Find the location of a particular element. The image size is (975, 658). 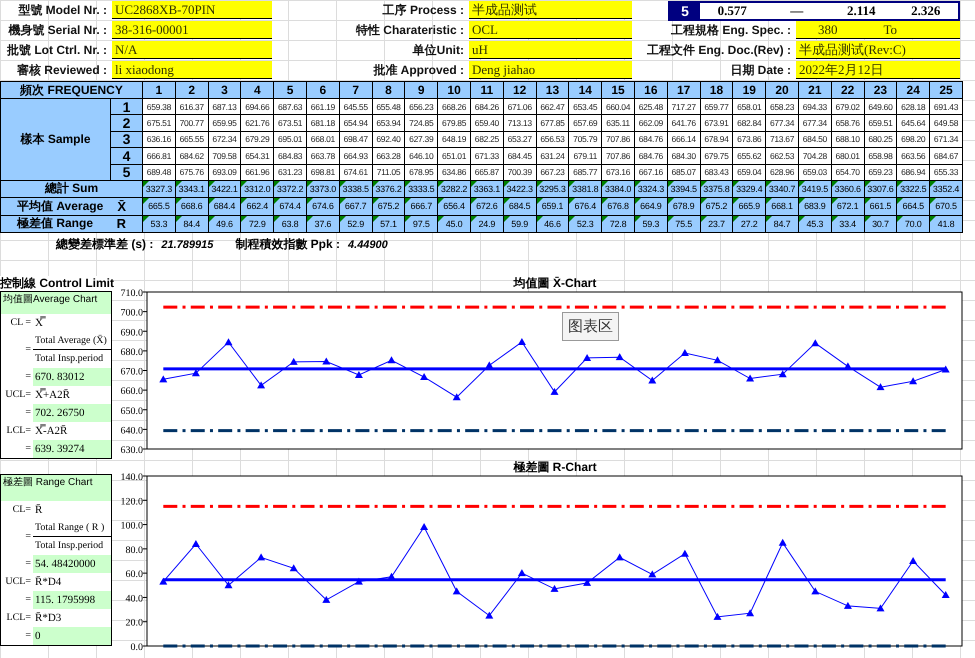

row-header: 頻次 FREQUENCY is located at coordinates (71, 90).